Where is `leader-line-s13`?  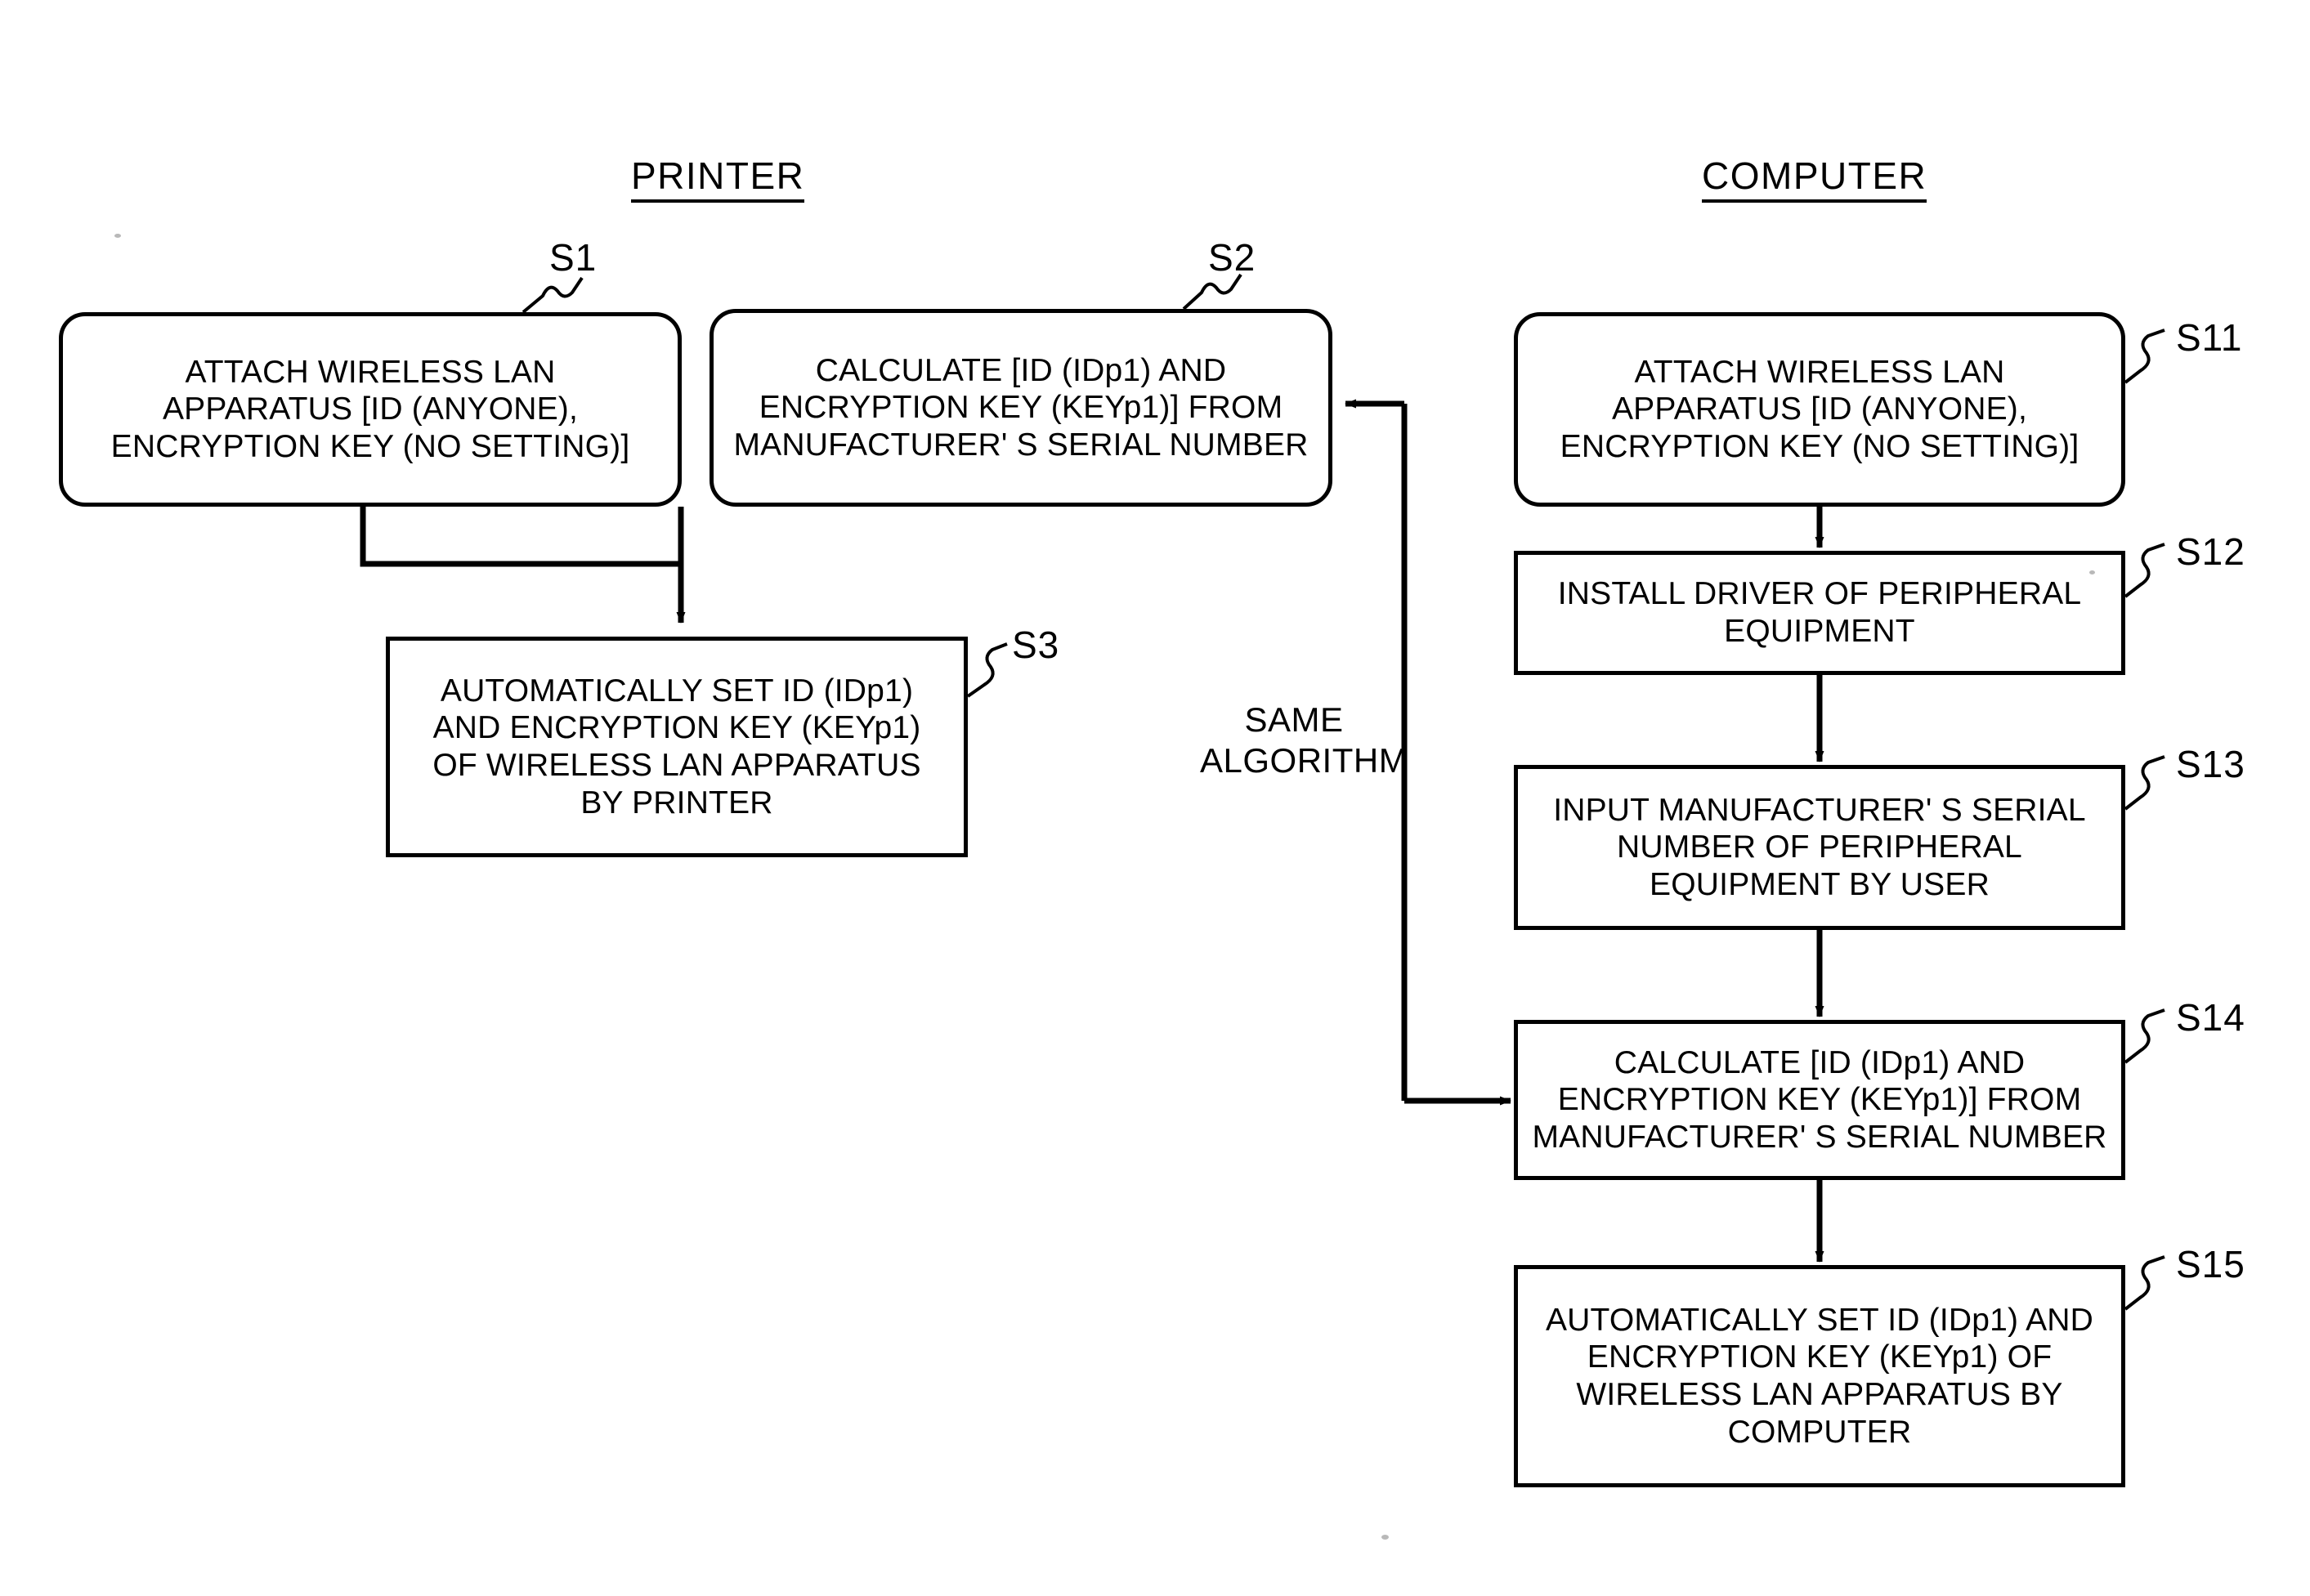 leader-line-s13 is located at coordinates (2145, 783).